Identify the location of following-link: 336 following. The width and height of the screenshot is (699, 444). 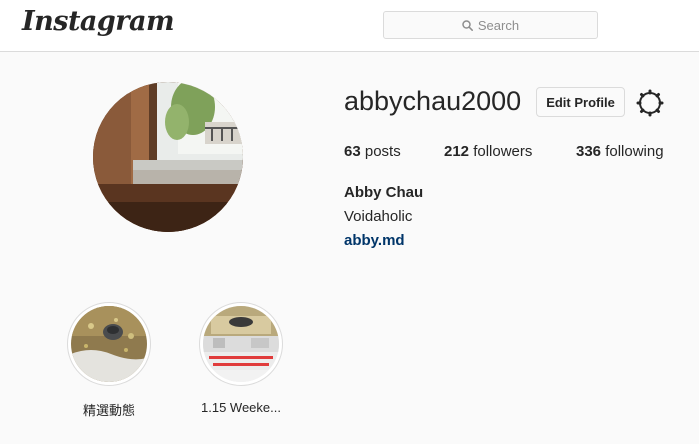
(620, 151).